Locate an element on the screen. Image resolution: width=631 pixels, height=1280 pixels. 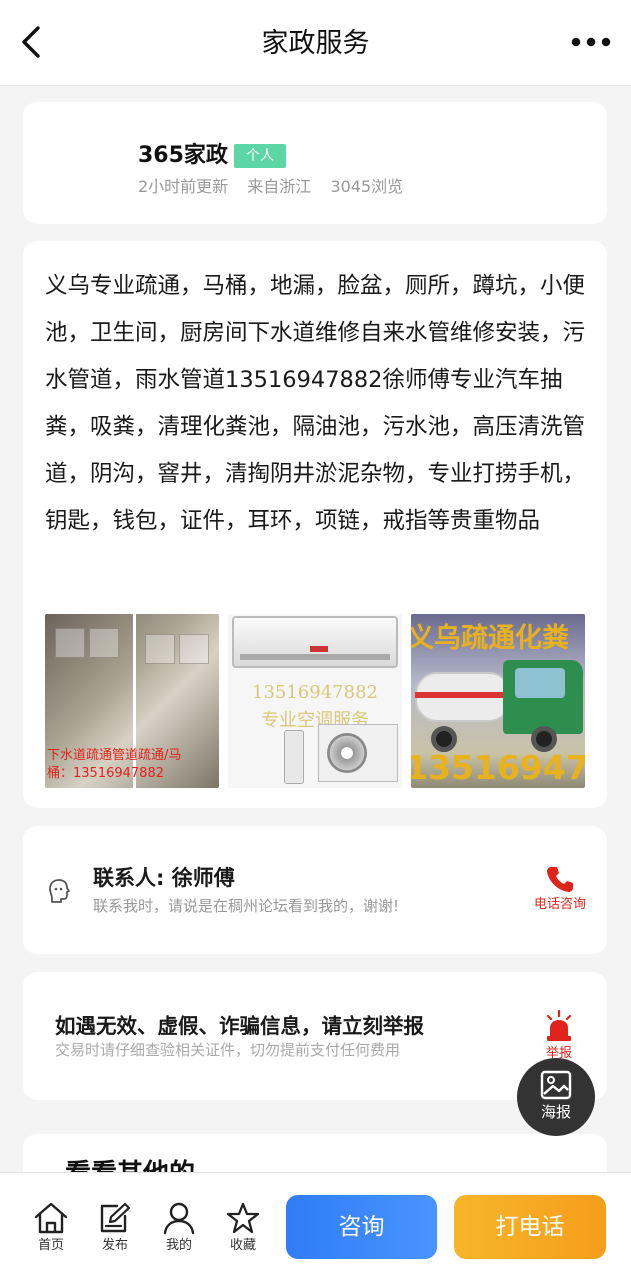
star-icon is located at coordinates (243, 1218).